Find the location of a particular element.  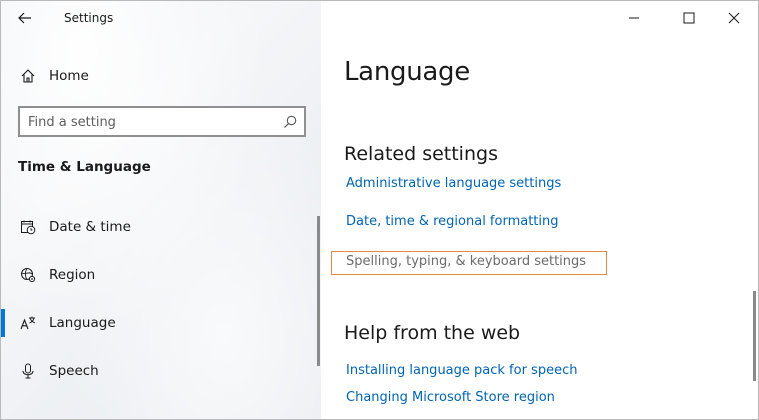

maximize-button is located at coordinates (689, 18).